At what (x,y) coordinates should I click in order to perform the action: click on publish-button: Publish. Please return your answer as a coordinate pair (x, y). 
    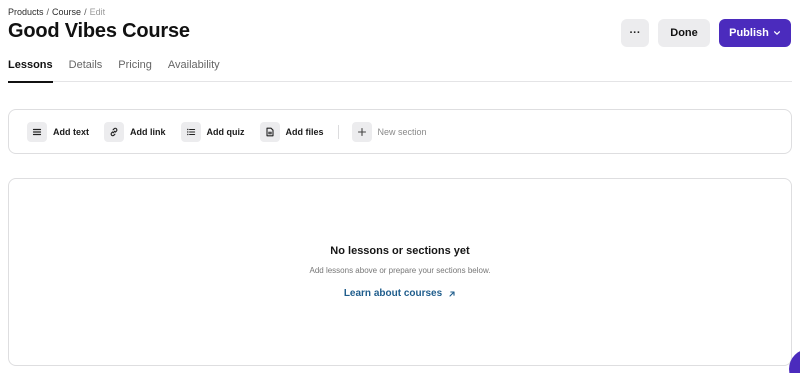
    Looking at the image, I should click on (755, 33).